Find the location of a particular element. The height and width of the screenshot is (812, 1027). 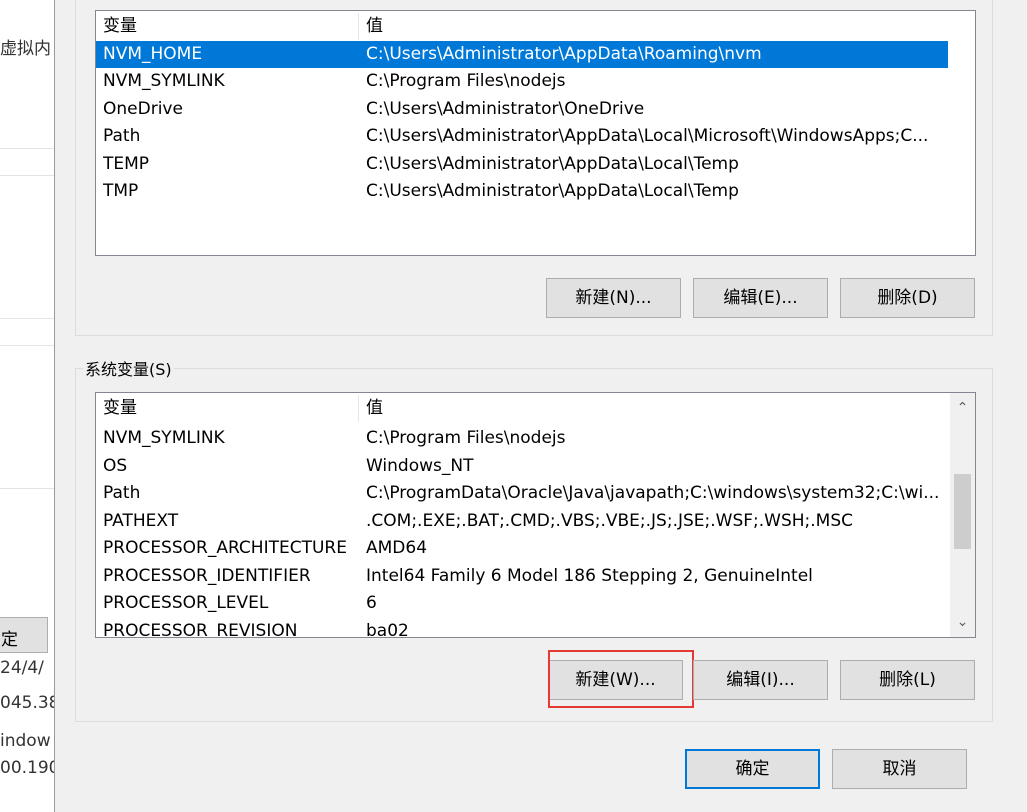

user-delete-button: 删除(D) is located at coordinates (907, 298).